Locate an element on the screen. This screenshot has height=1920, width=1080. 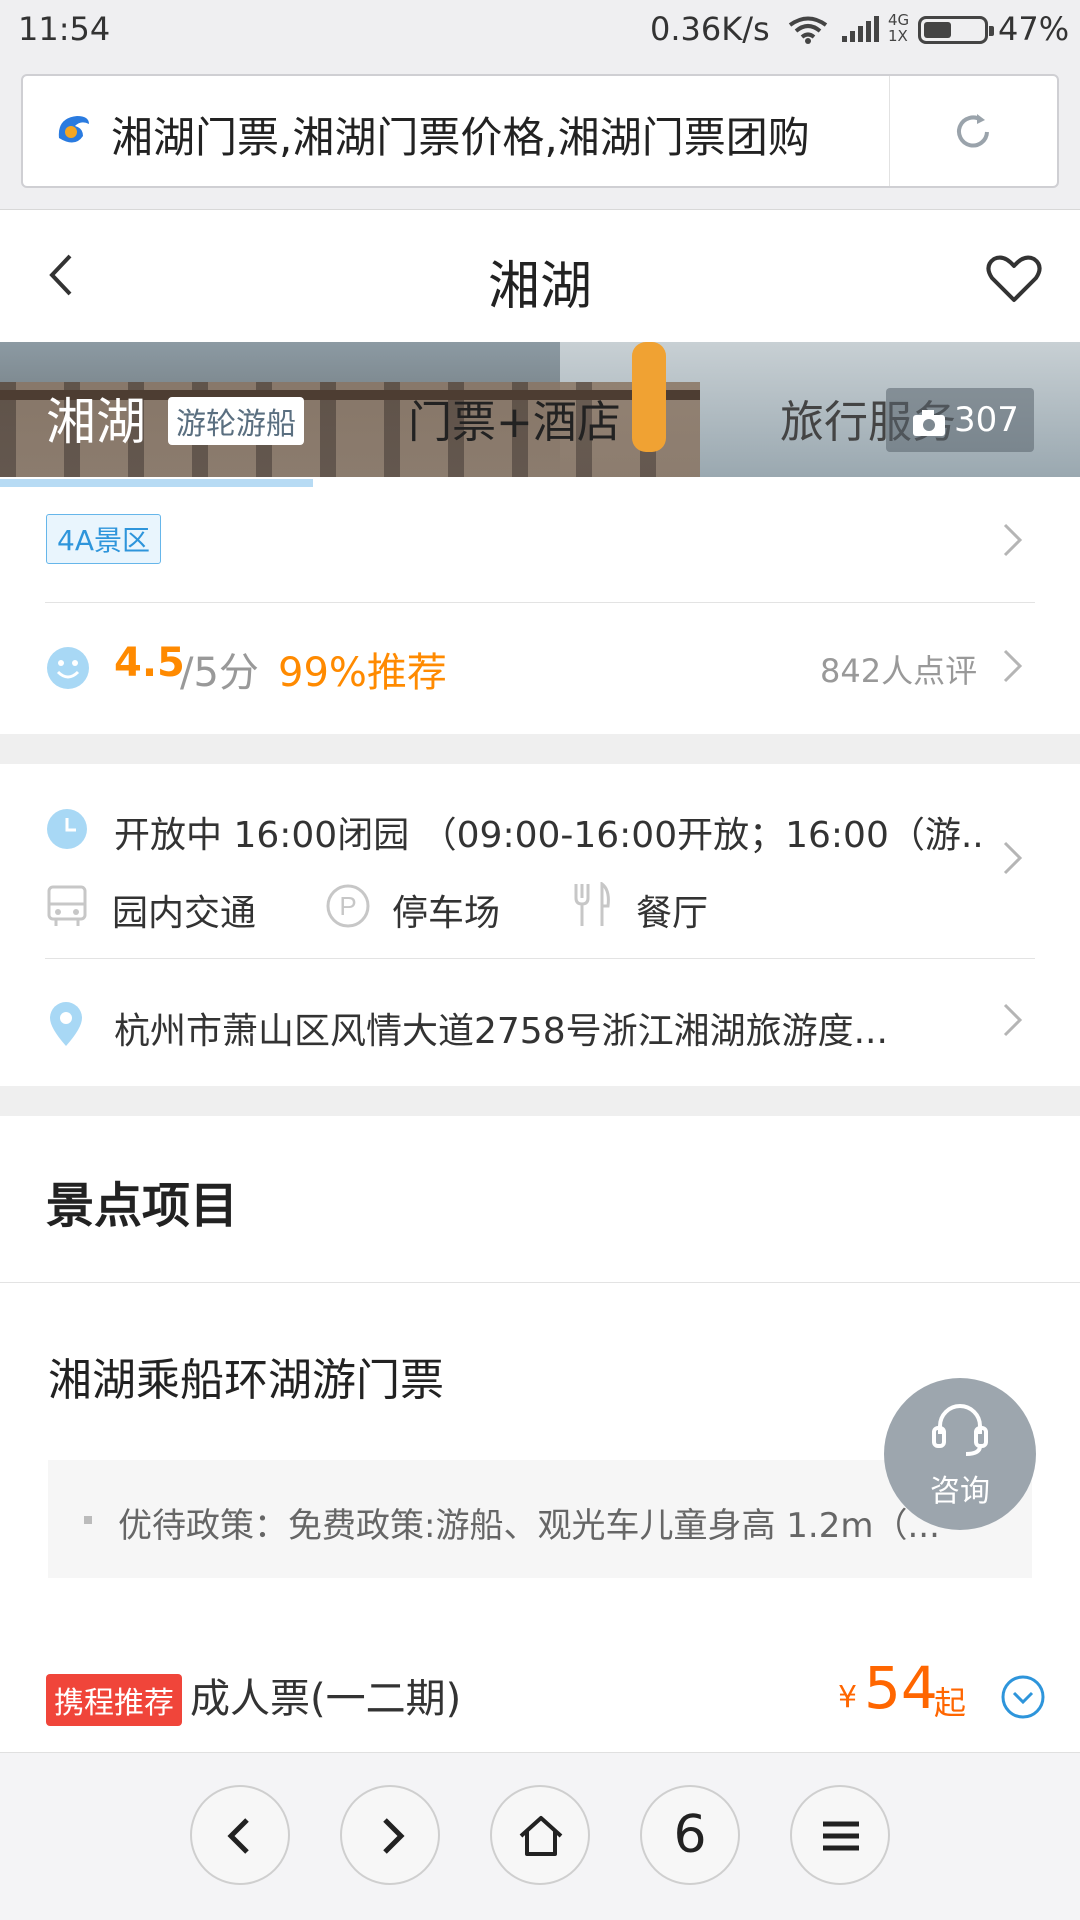
section-title-attractions: 景点项目 is located at coordinates (142, 1206).